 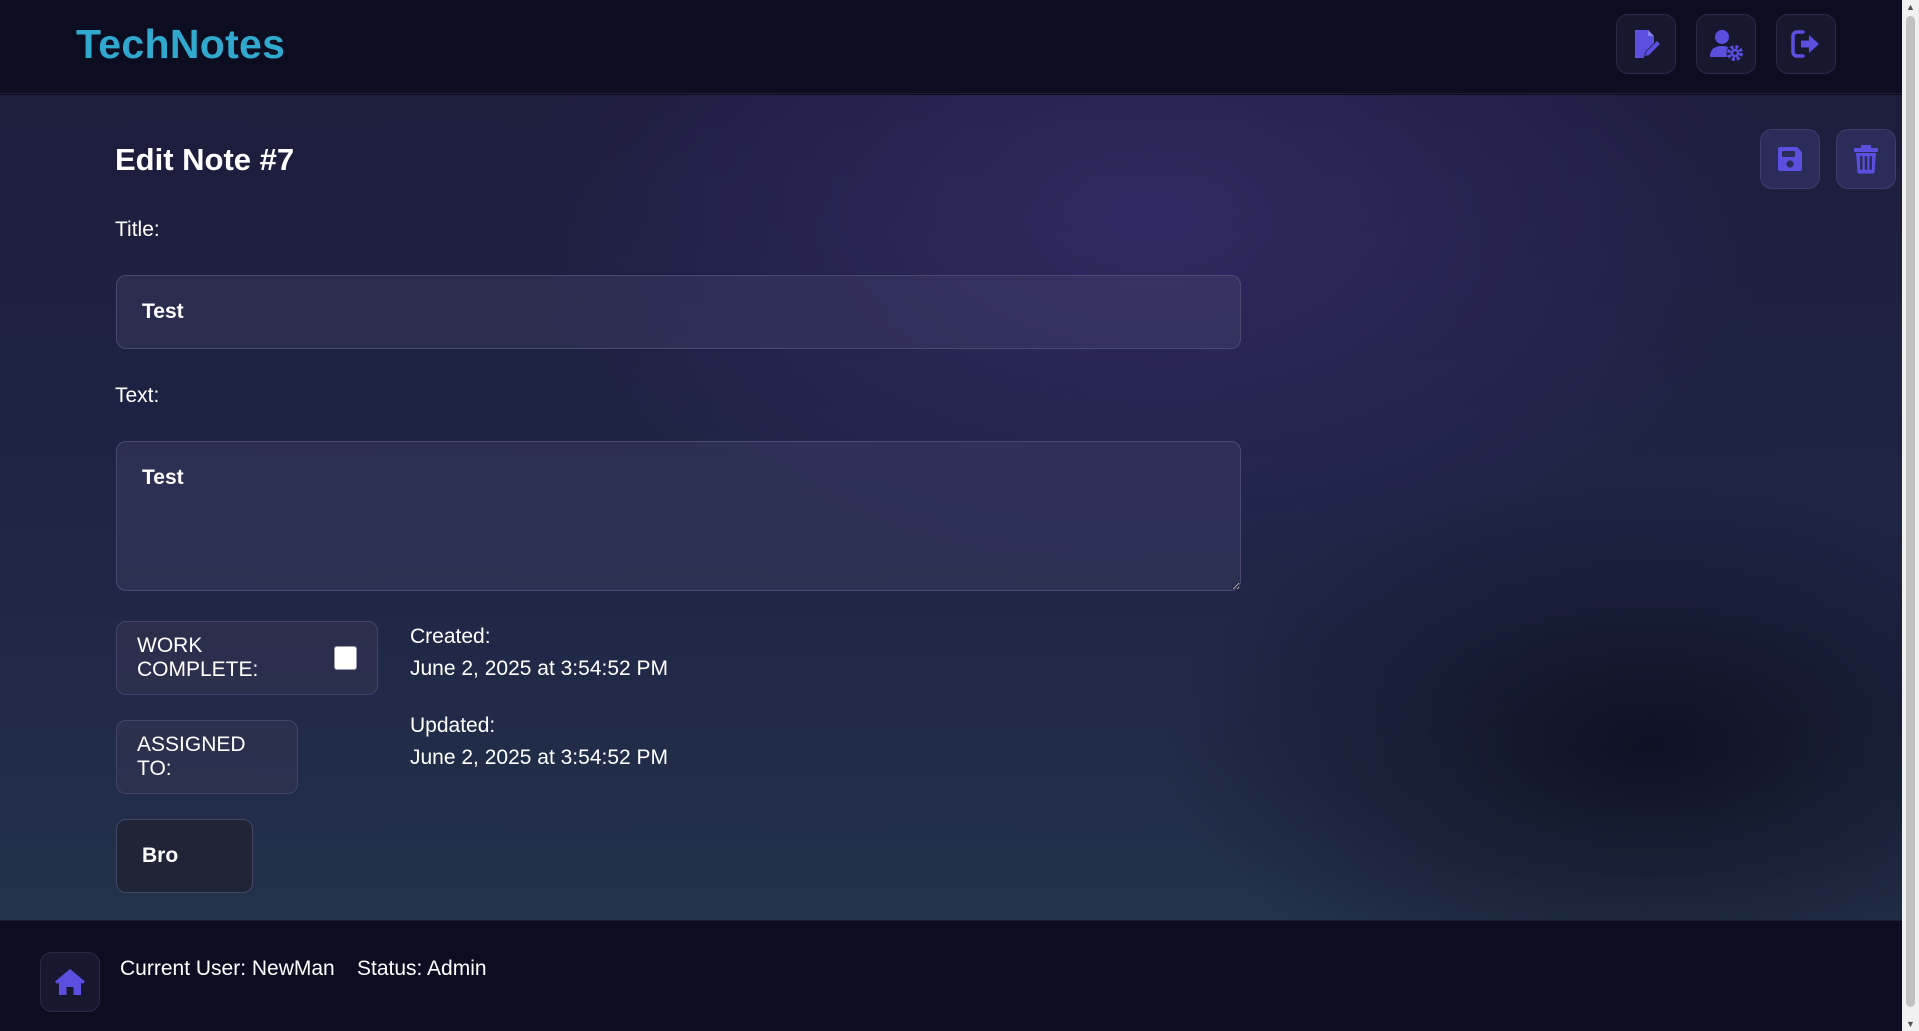 I want to click on title-label: Title:, so click(x=137, y=229).